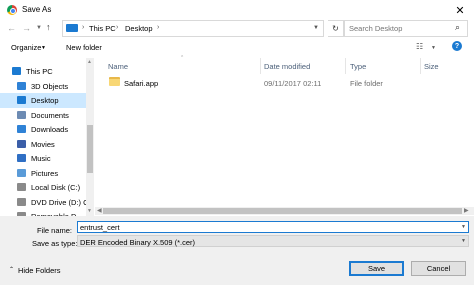 The image size is (474, 285). Describe the element at coordinates (55, 230) in the screenshot. I see `file-name-label: File name:` at that location.